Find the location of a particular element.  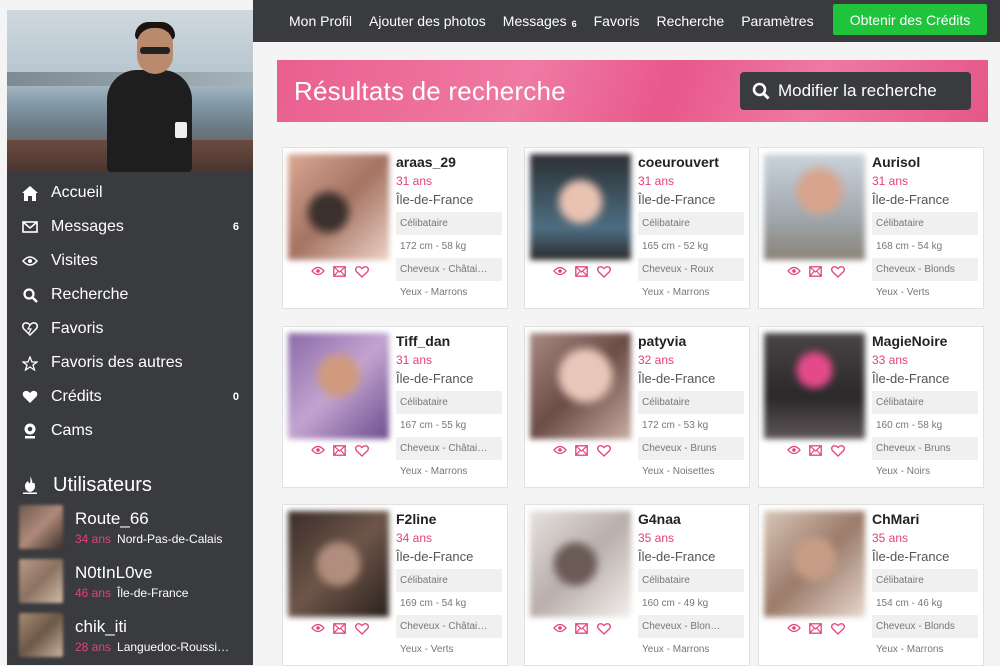

profile-size: 154 cm - 46 kg is located at coordinates (909, 603).